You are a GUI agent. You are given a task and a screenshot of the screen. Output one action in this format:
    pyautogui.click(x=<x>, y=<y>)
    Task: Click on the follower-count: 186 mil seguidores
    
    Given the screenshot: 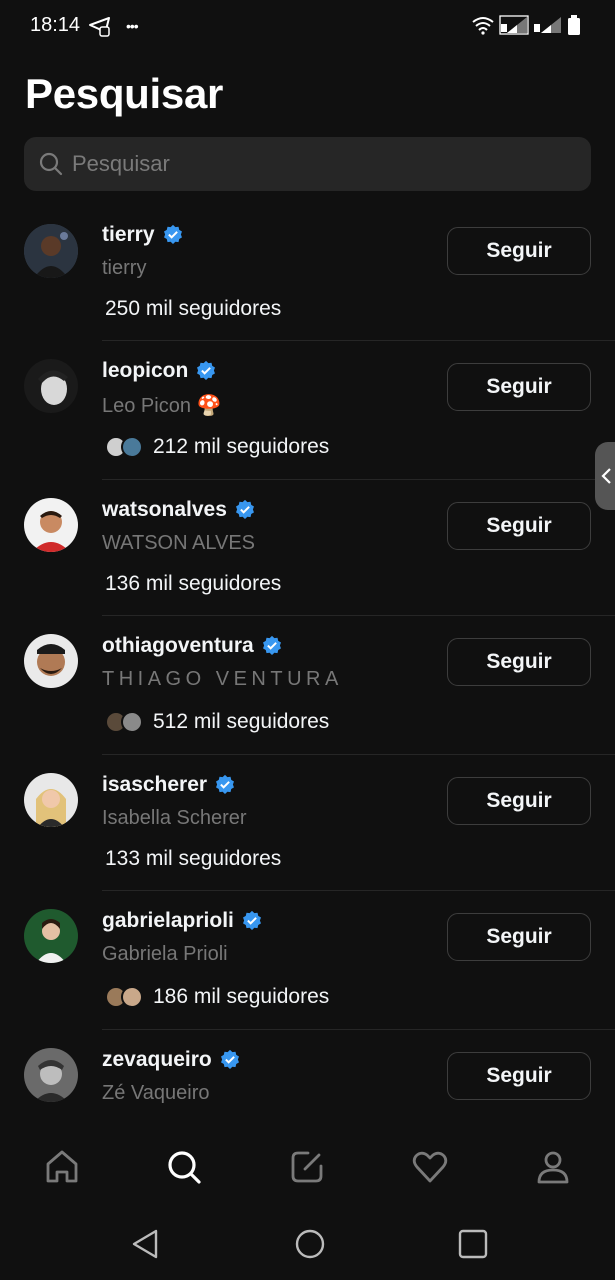 What is the action you would take?
    pyautogui.click(x=241, y=996)
    